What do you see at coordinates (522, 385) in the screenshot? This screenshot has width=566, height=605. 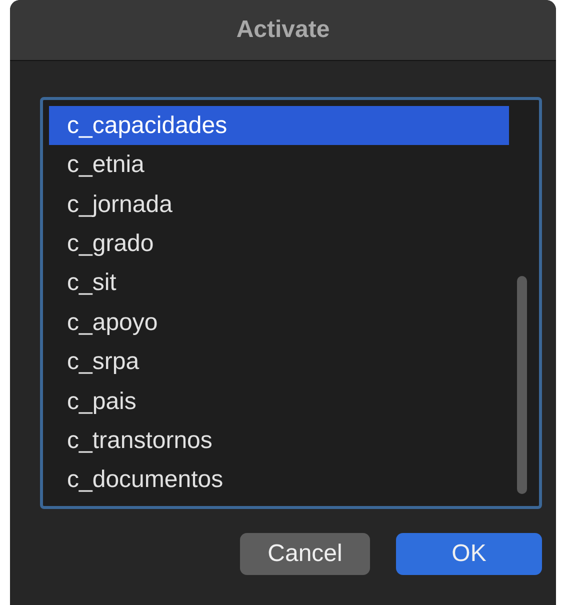 I see `scrollbar` at bounding box center [522, 385].